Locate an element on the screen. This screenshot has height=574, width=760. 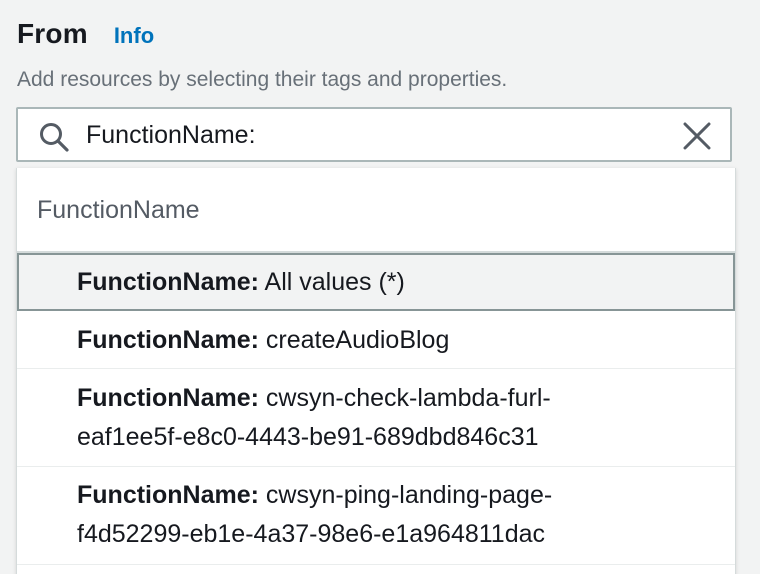
section-header: From Info is located at coordinates (85, 34).